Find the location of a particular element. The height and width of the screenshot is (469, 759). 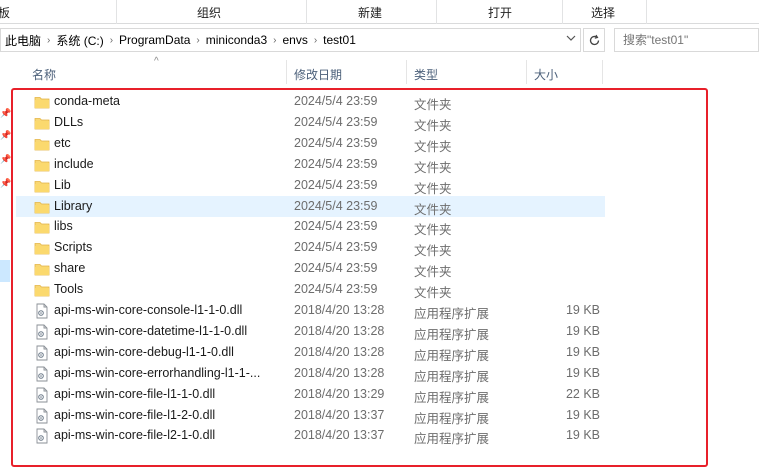

folder-row: include 2024/5/4 23:59 文件夹 is located at coordinates (310, 164).